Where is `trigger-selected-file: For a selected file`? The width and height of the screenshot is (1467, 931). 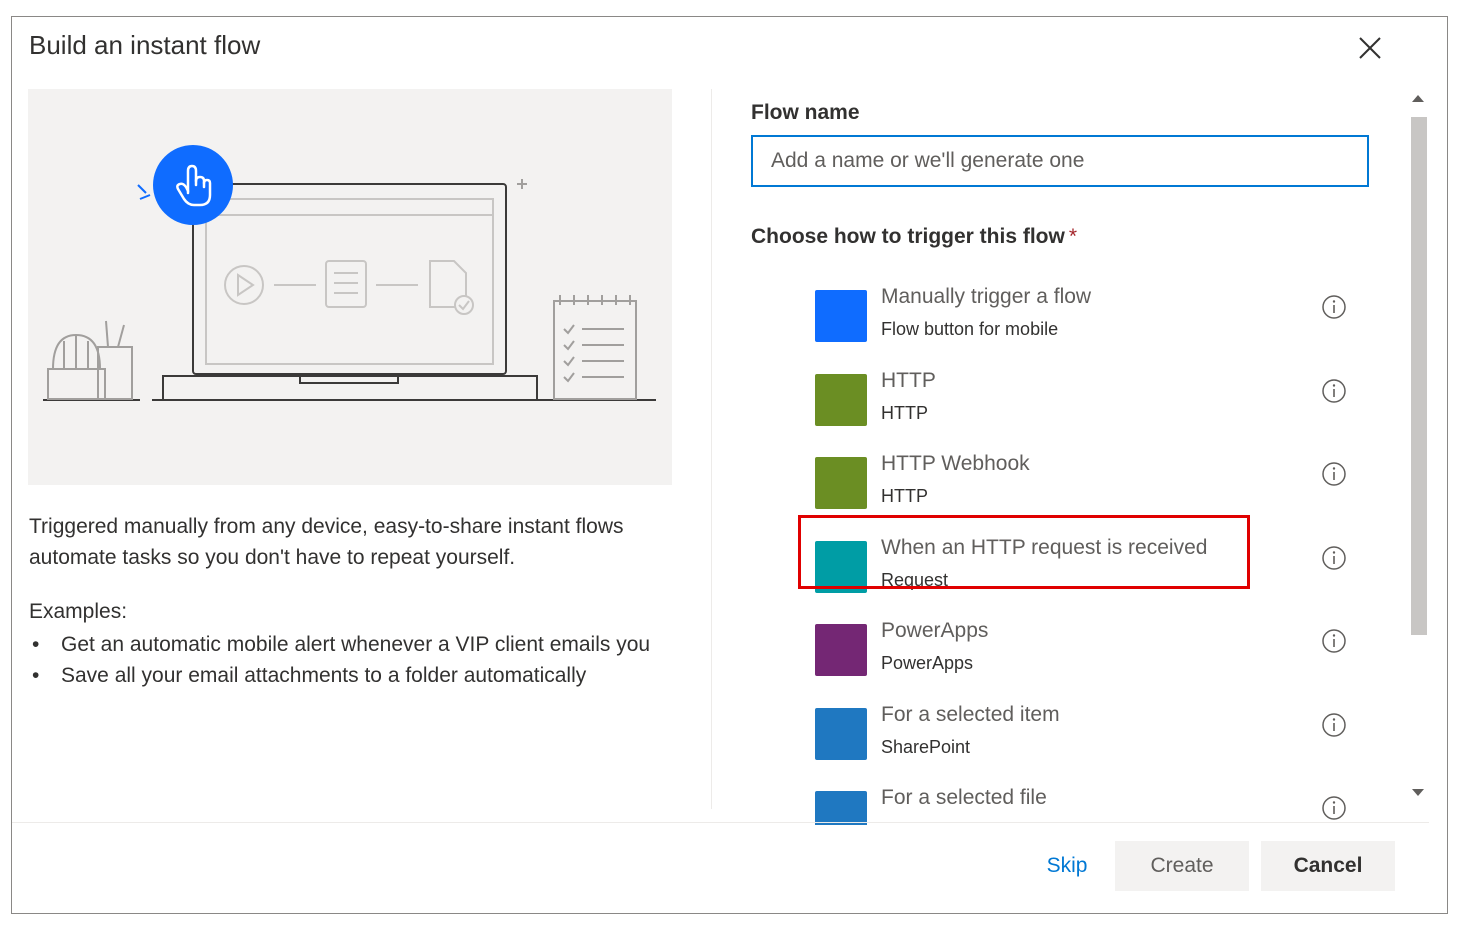 trigger-selected-file: For a selected file is located at coordinates (1085, 805).